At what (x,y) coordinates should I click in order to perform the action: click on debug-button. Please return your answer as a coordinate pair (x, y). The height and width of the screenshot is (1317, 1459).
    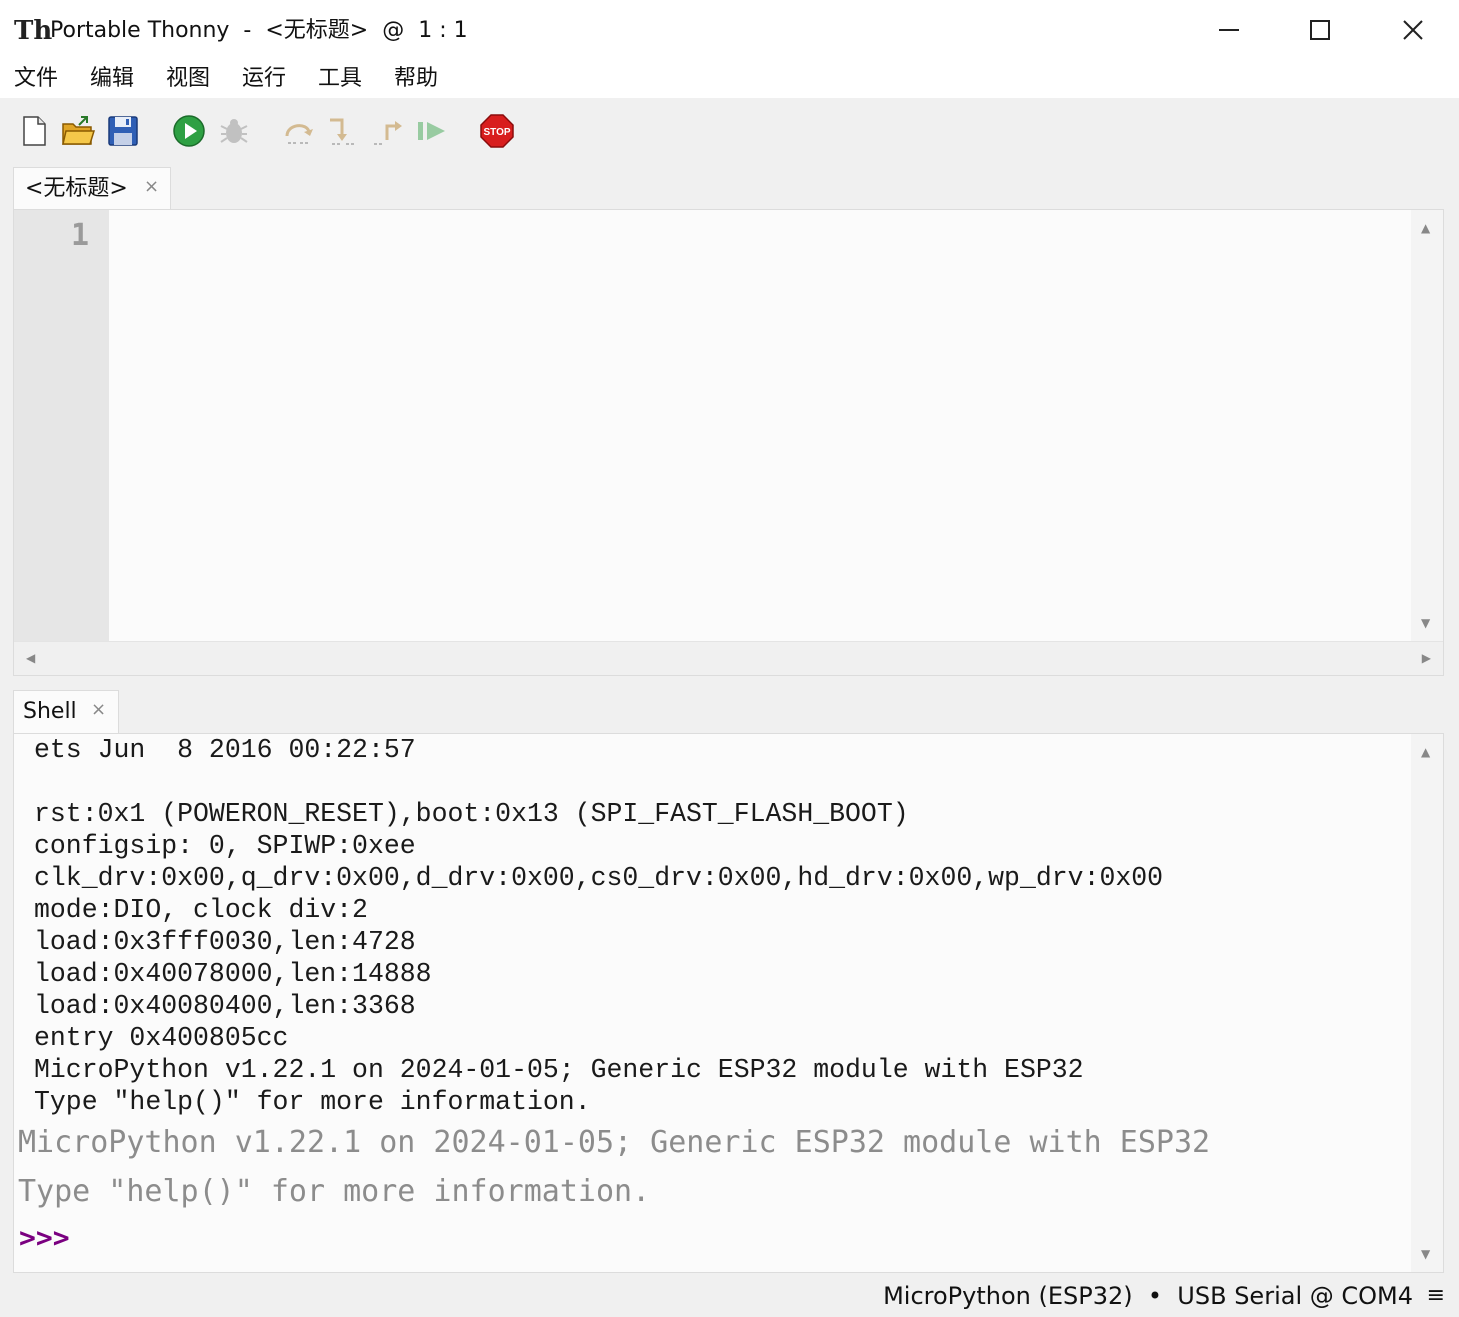
    Looking at the image, I should click on (234, 131).